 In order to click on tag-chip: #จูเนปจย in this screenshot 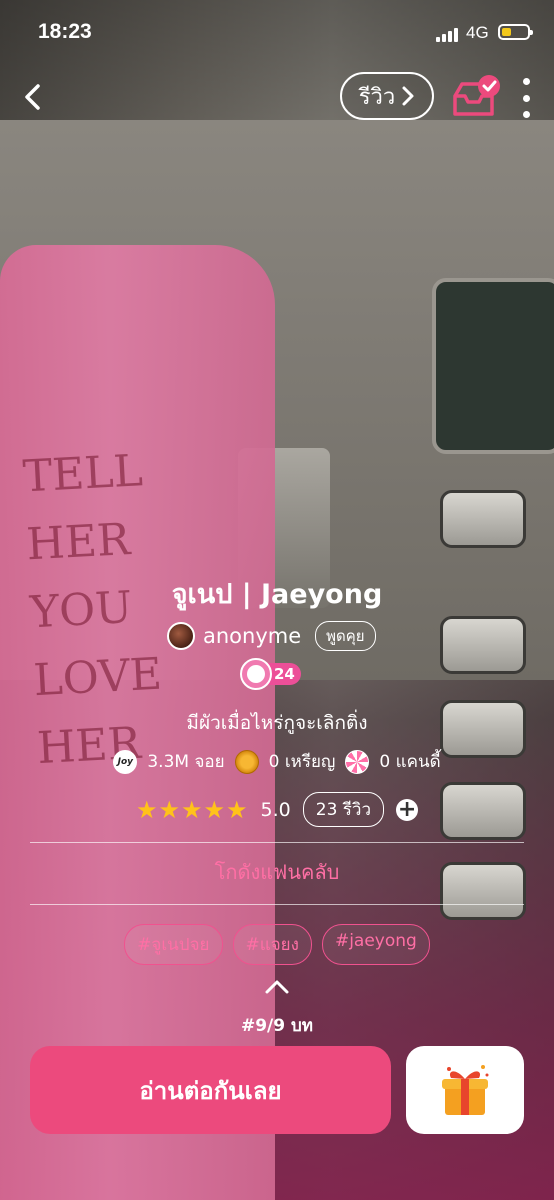, I will do `click(173, 944)`.